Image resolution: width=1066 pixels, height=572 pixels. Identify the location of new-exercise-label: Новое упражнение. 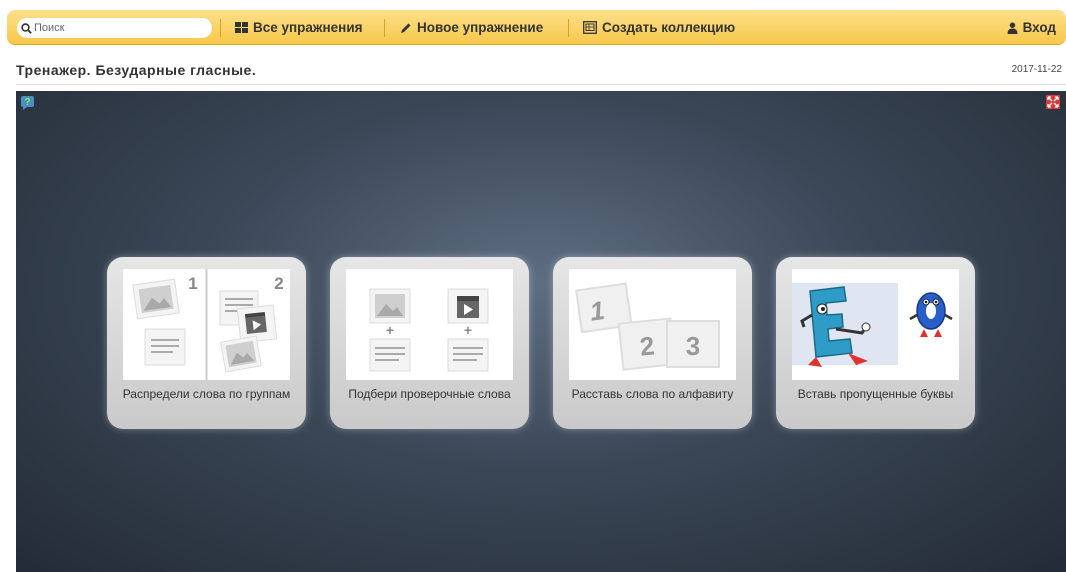
(480, 27).